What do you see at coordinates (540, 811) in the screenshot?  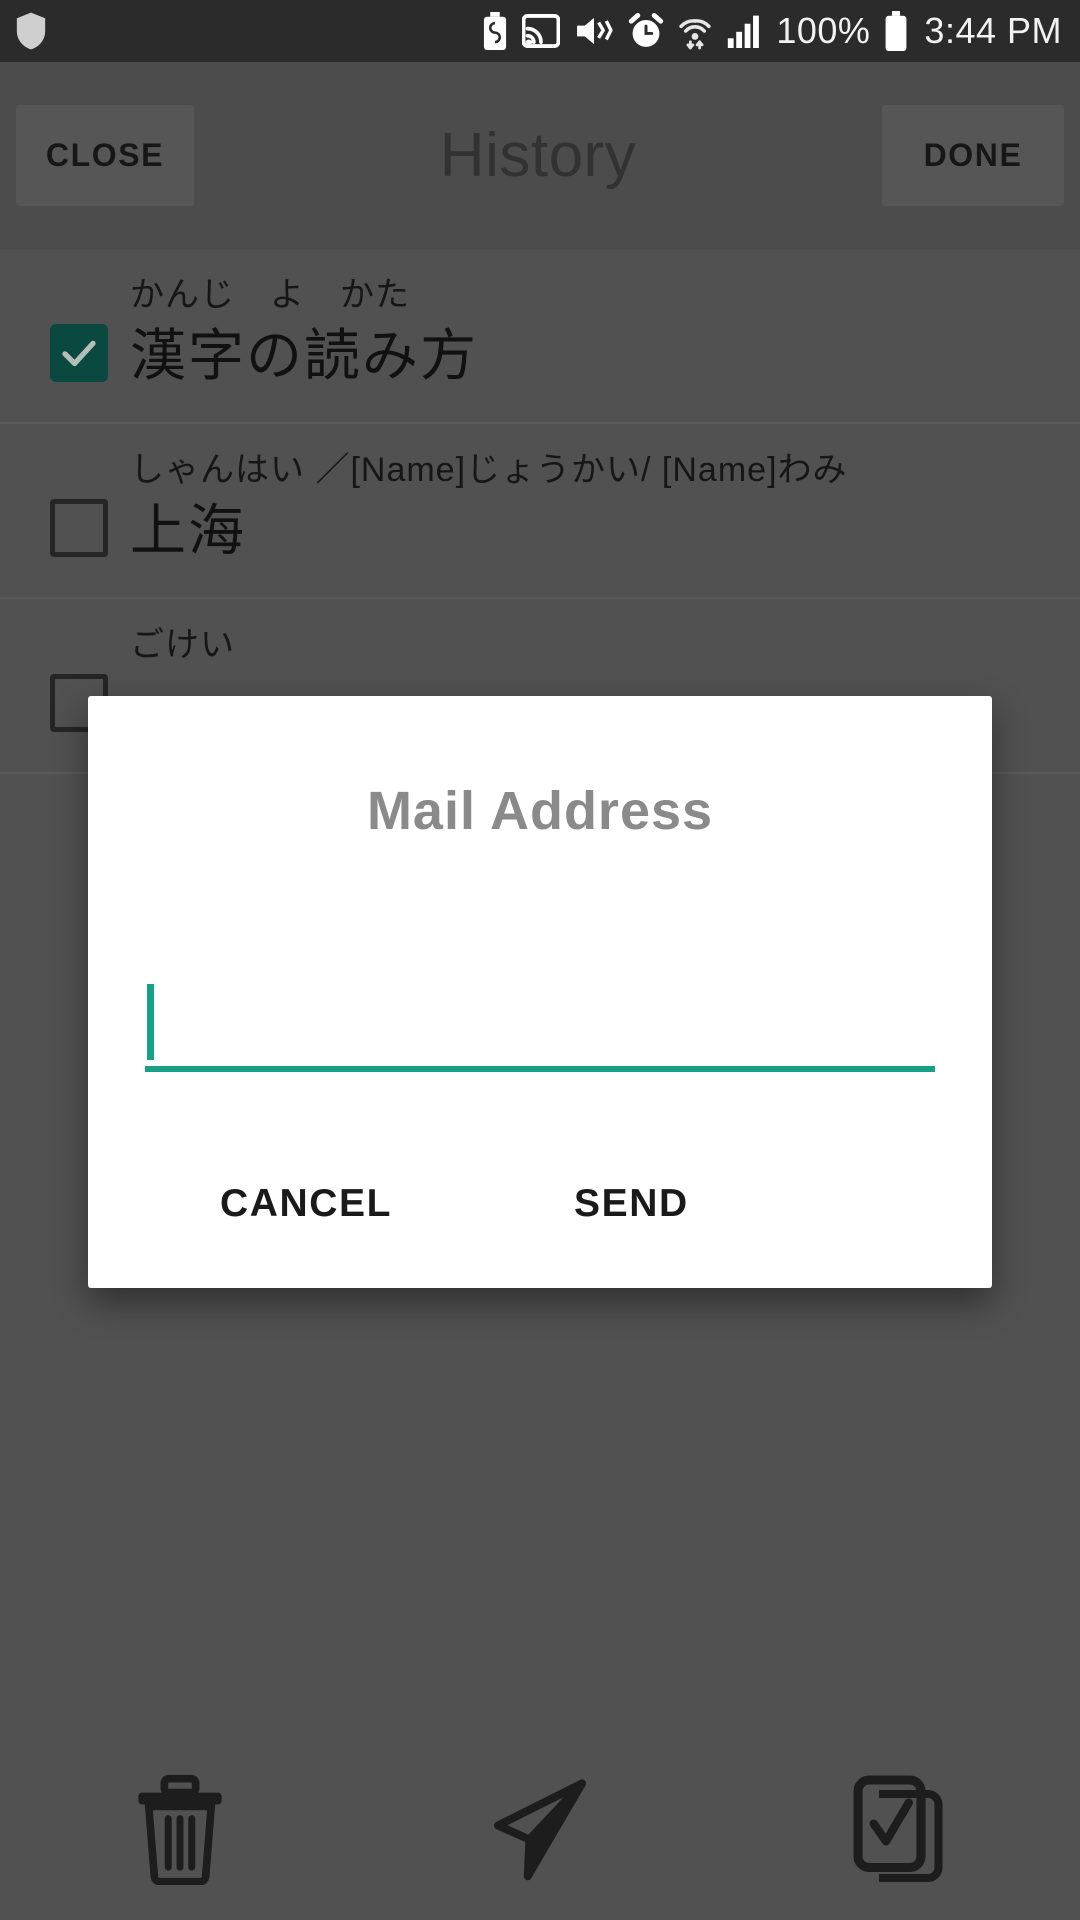 I see `dialog-title: Mail Address` at bounding box center [540, 811].